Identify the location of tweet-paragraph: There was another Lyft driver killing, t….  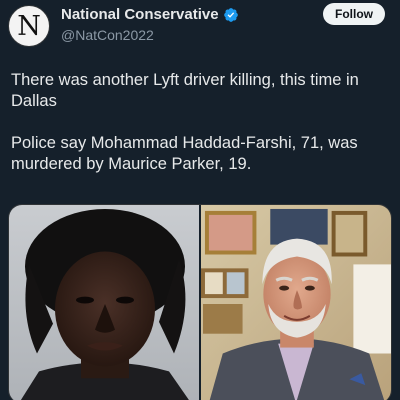
(185, 90).